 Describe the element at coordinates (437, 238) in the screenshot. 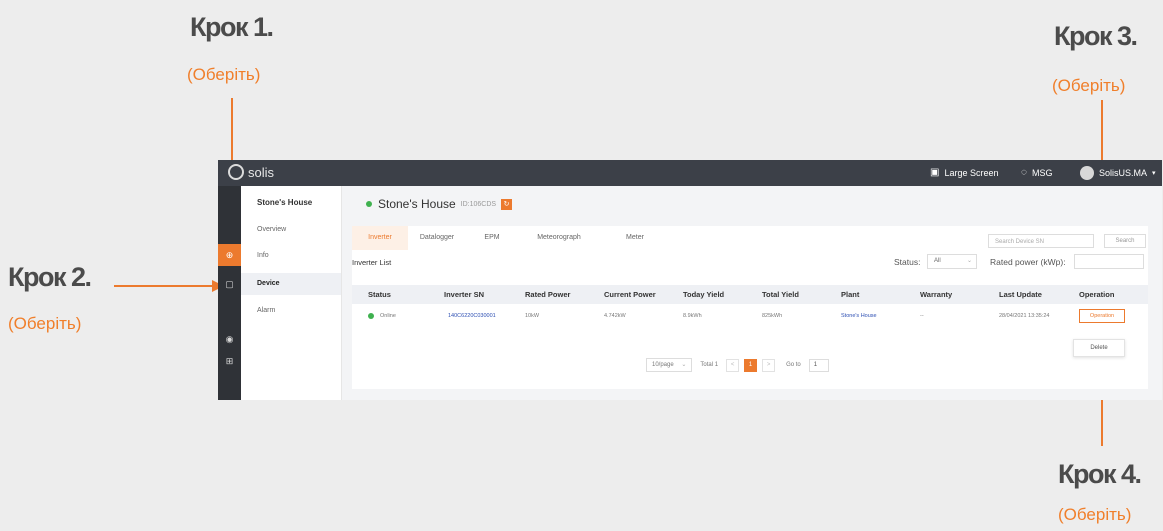

I see `tab-datalogger: Datalogger` at that location.